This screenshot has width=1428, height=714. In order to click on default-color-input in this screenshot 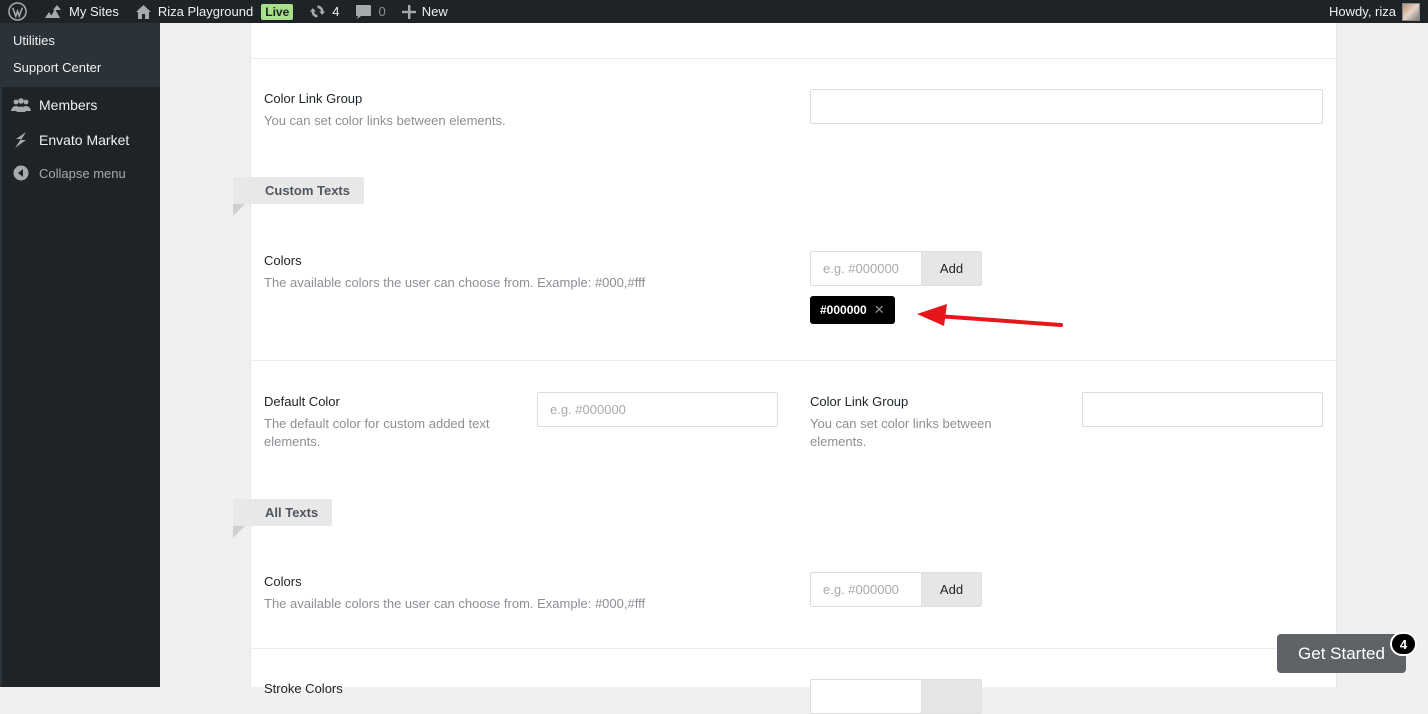, I will do `click(657, 409)`.